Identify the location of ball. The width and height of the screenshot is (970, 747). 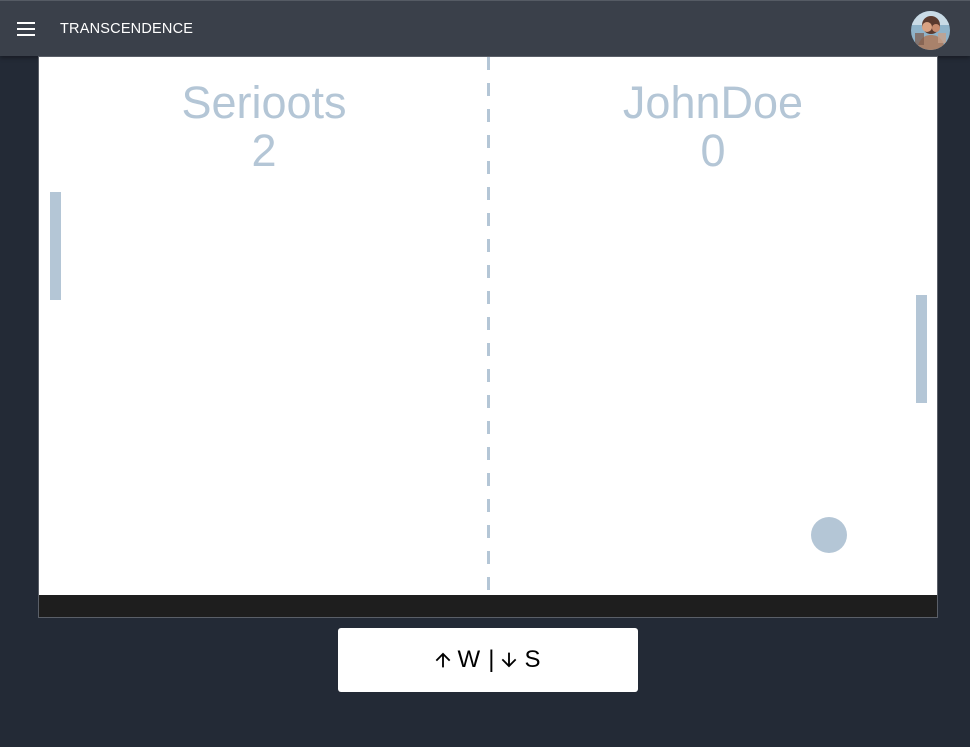
(829, 535).